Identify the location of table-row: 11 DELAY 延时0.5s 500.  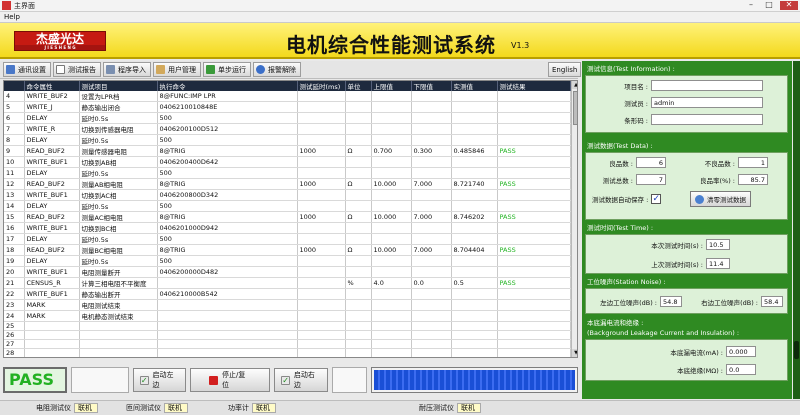
(287, 173).